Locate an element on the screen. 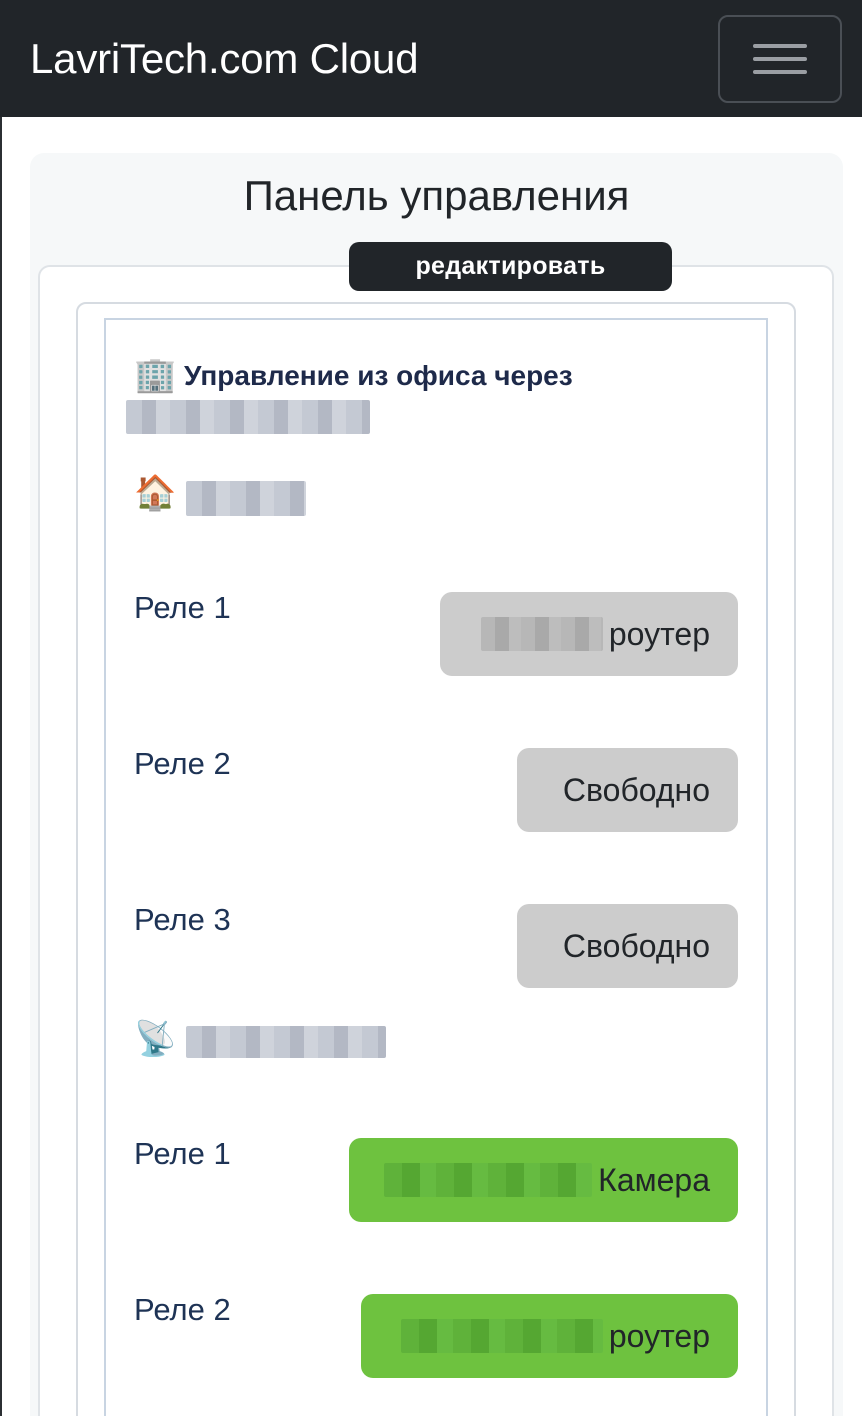 The height and width of the screenshot is (1416, 862). satellite-dish-icon: 📡 is located at coordinates (155, 1039).